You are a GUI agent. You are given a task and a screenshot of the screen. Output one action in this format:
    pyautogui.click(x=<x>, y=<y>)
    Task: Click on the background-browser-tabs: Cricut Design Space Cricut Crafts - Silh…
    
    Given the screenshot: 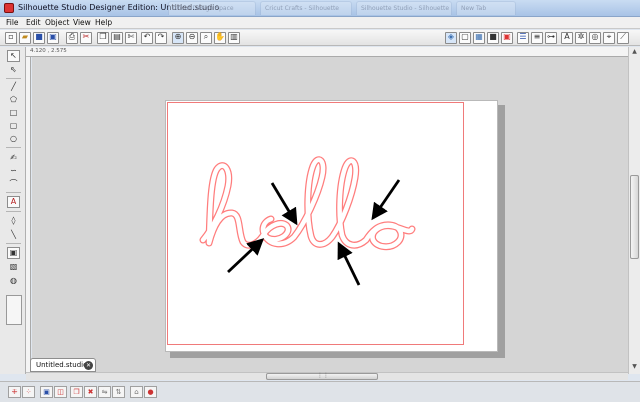 What is the action you would take?
    pyautogui.click(x=388, y=8)
    